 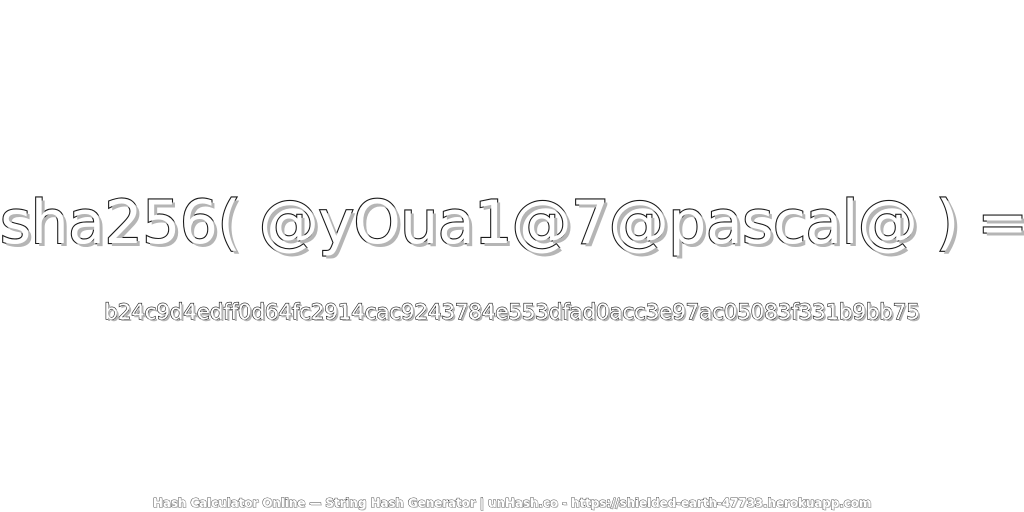 What do you see at coordinates (512, 223) in the screenshot?
I see `hash-expression-title: sha256( @yOua1@7@pascal@ ) =` at bounding box center [512, 223].